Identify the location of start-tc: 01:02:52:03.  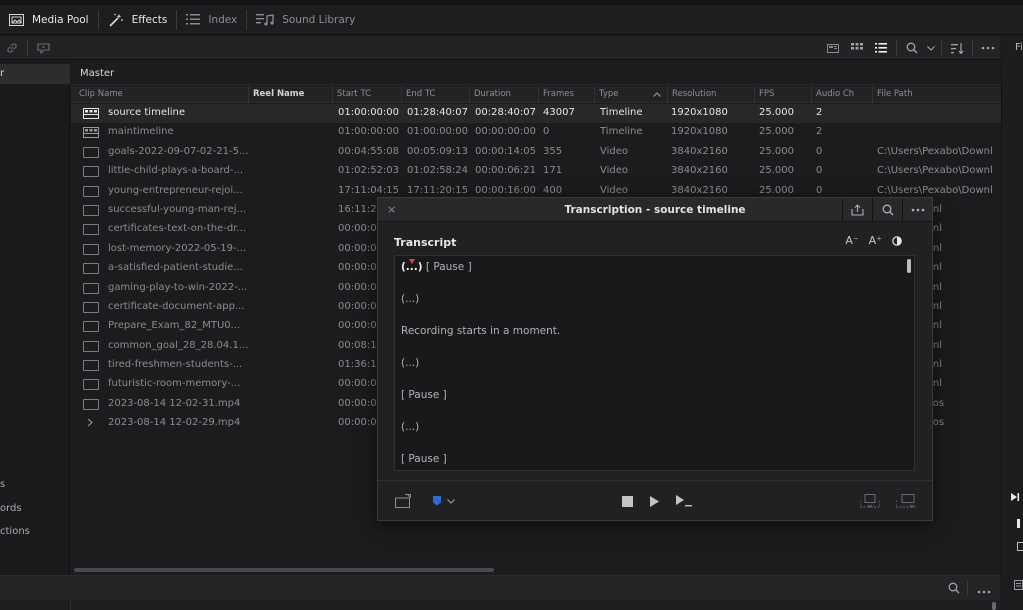
(369, 171).